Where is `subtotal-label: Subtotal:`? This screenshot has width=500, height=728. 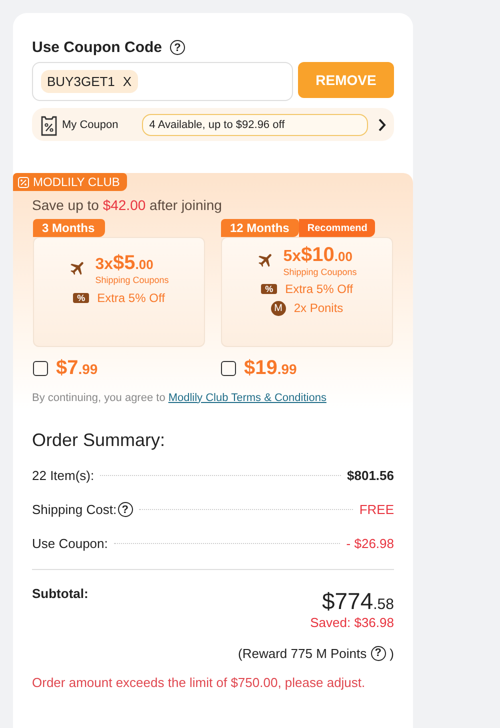 subtotal-label: Subtotal: is located at coordinates (60, 594).